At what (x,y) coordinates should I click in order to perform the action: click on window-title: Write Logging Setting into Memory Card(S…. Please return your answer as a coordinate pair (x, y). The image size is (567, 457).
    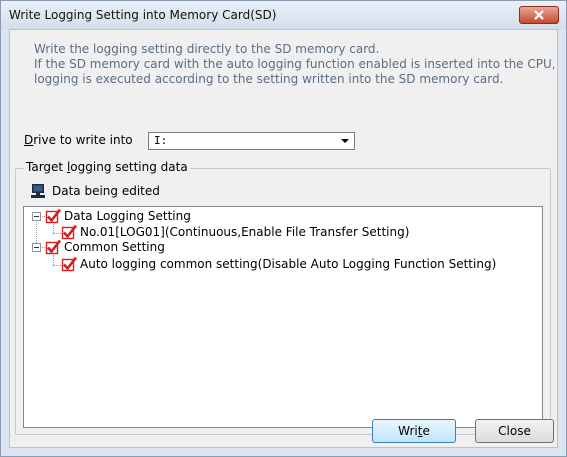
    Looking at the image, I should click on (143, 15).